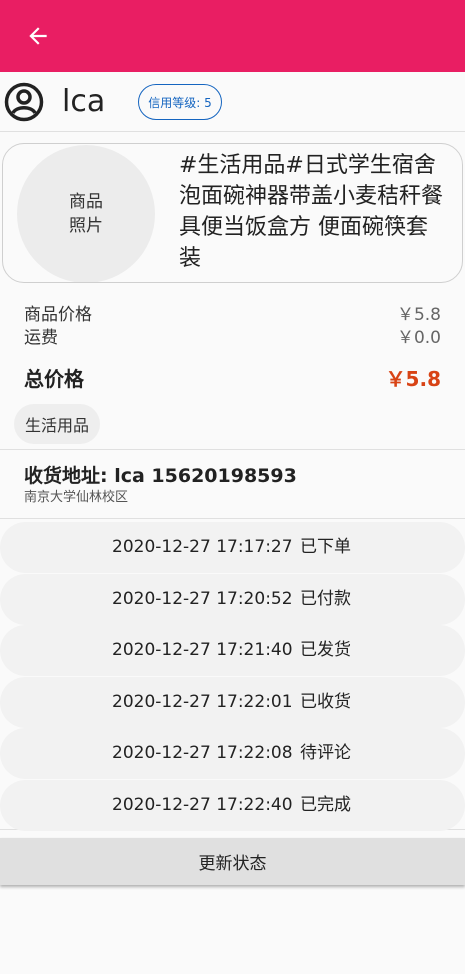 This screenshot has width=465, height=974. Describe the element at coordinates (418, 338) in the screenshot. I see `shipping-value: ￥0.0` at that location.